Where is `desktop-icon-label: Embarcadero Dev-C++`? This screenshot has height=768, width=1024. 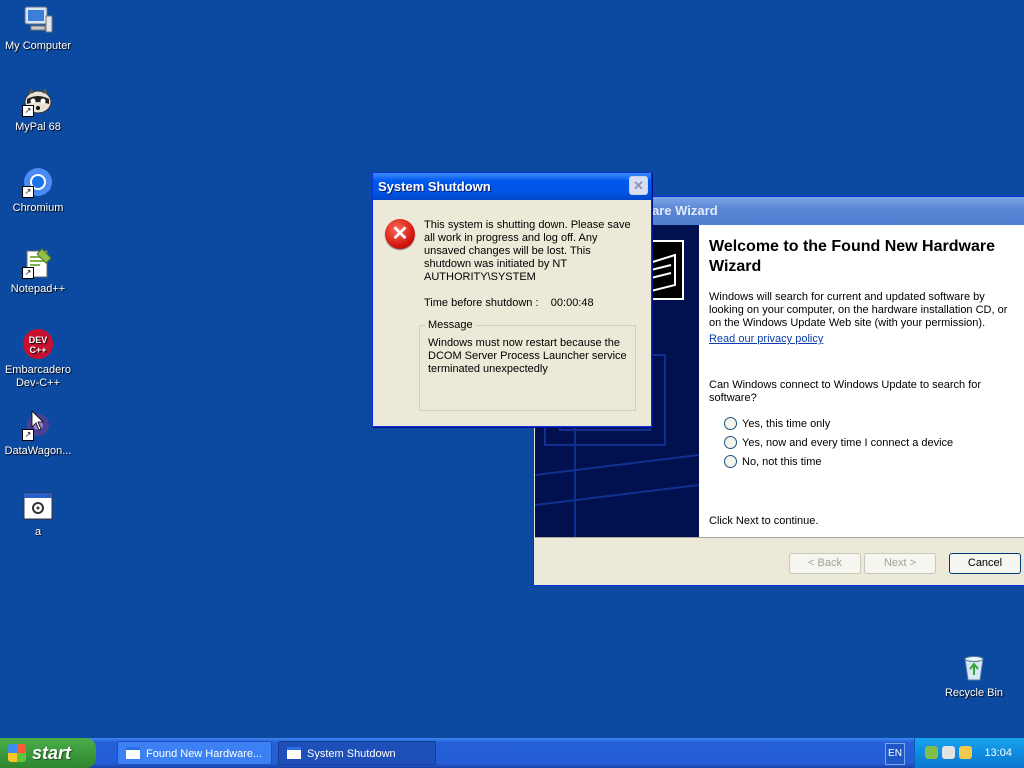
desktop-icon-label: Embarcadero Dev-C++ is located at coordinates (38, 376).